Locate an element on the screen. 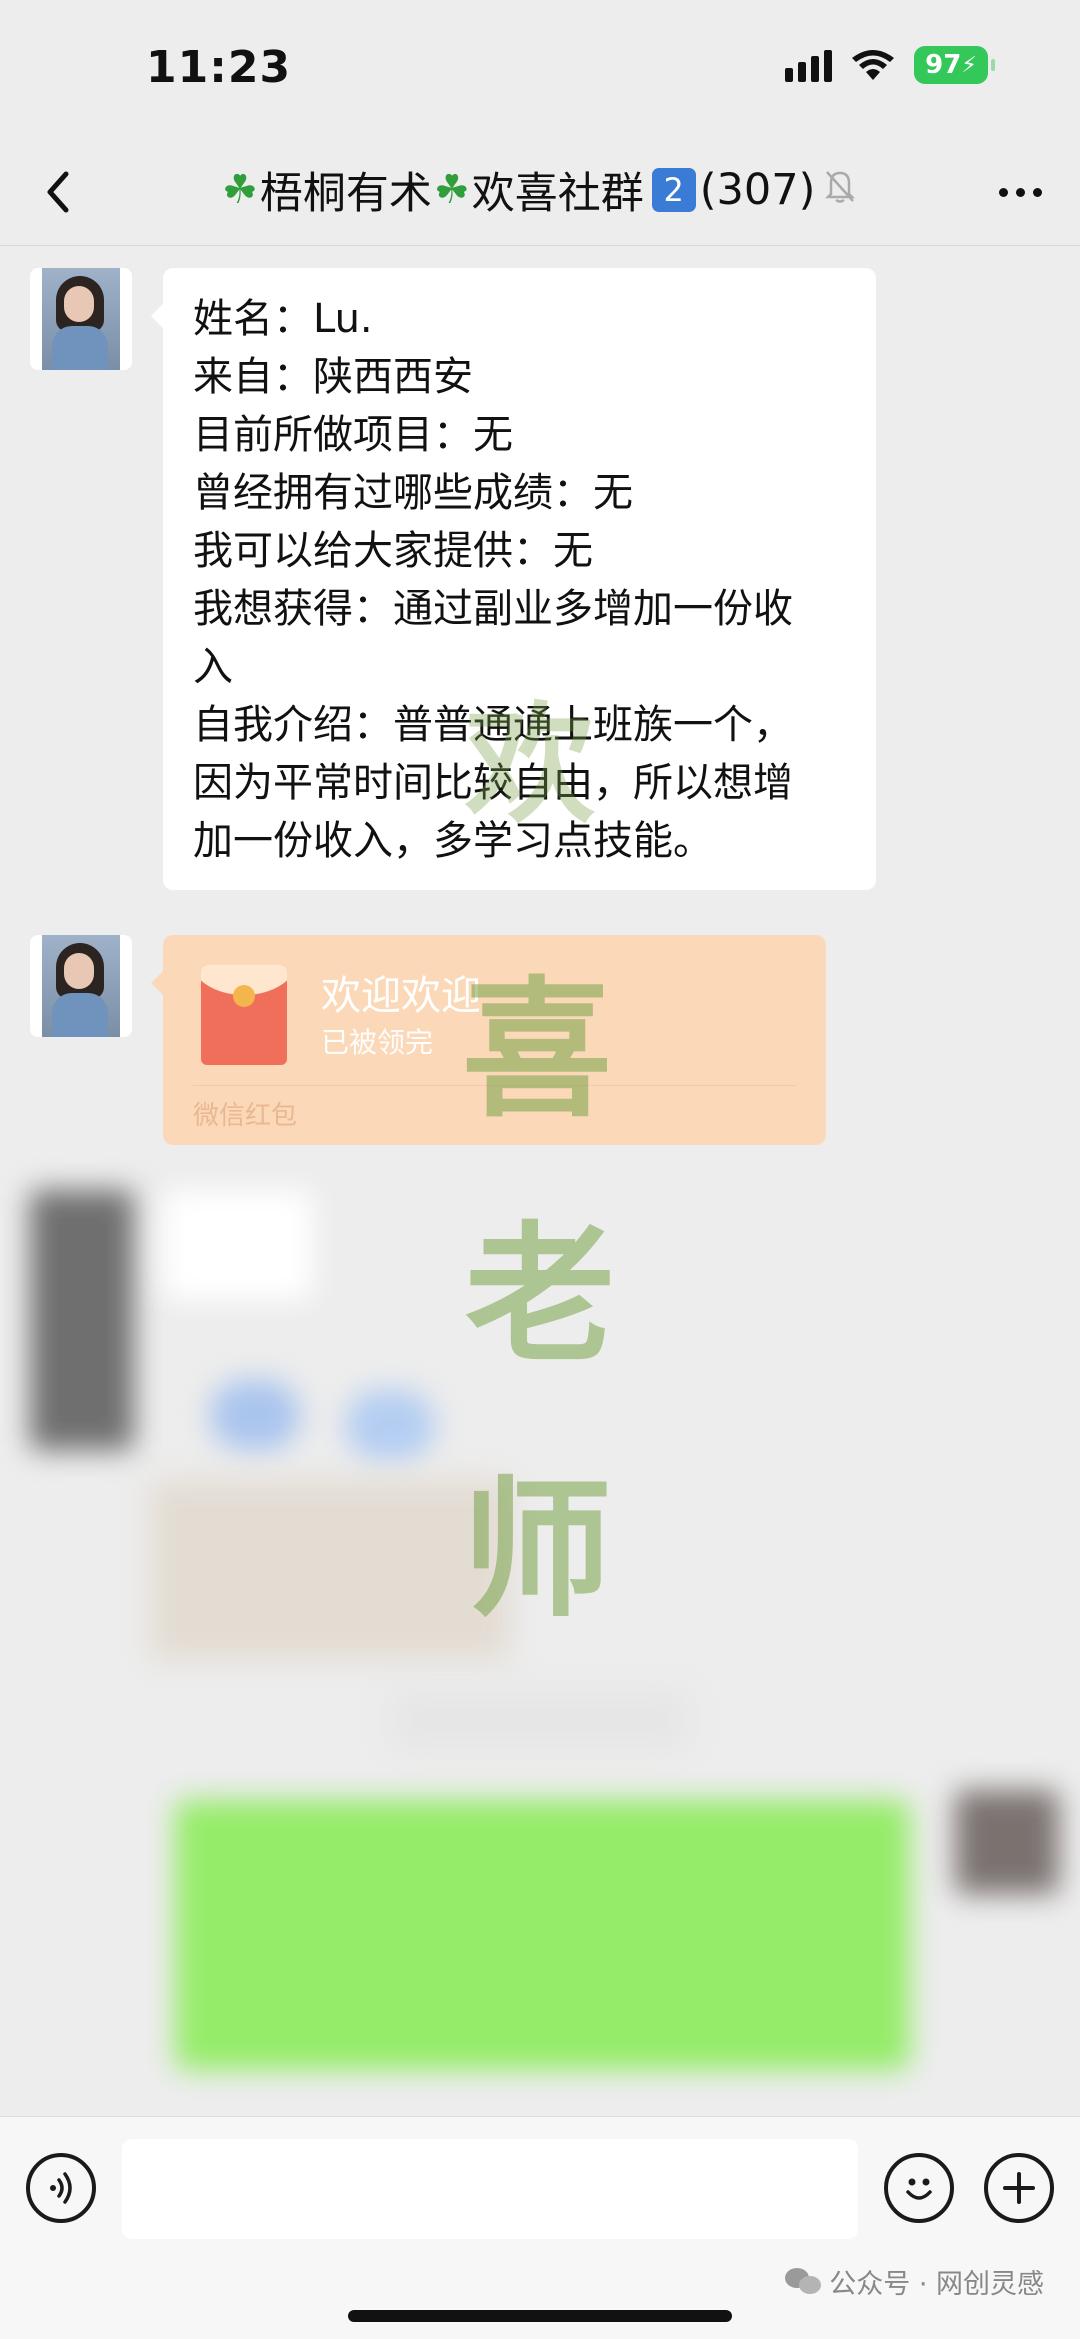  own-message-bubble is located at coordinates (542, 1935).